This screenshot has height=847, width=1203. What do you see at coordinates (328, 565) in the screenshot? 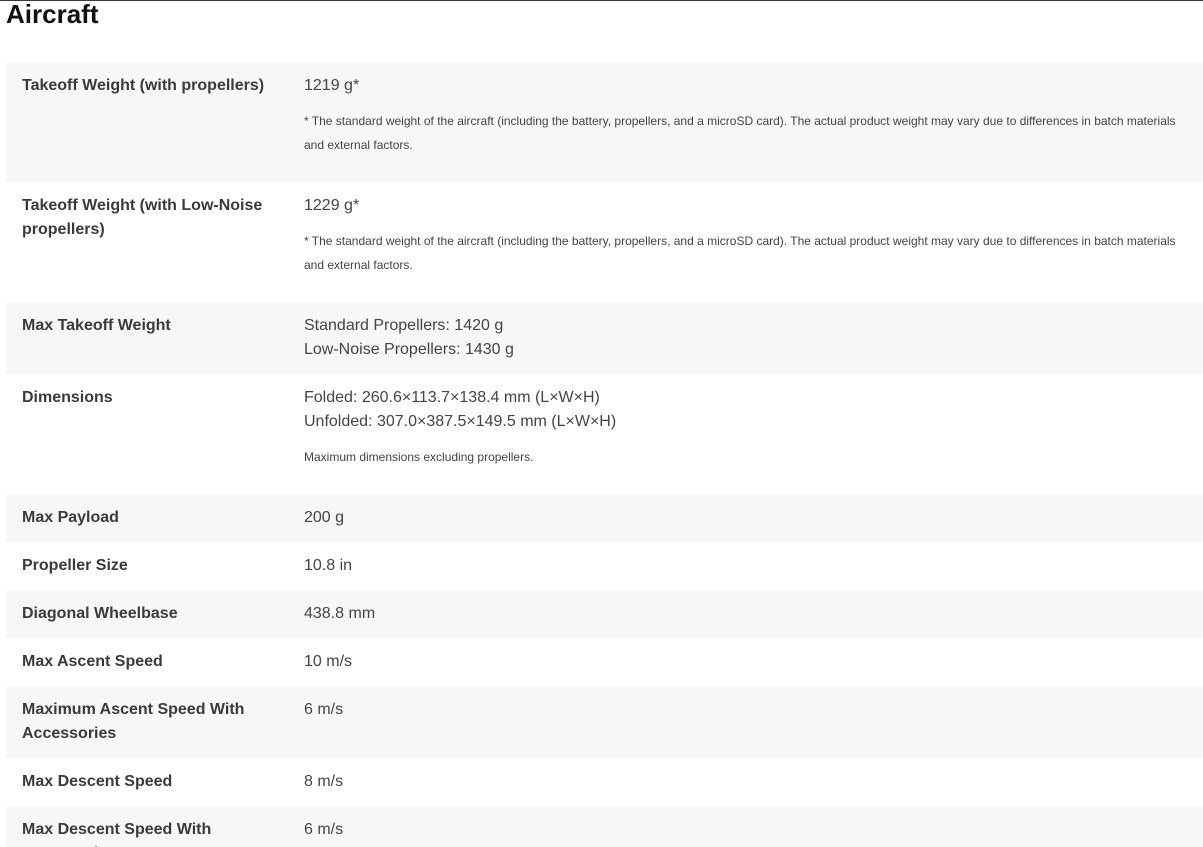
I see `spec-value-line: 10.8 in` at bounding box center [328, 565].